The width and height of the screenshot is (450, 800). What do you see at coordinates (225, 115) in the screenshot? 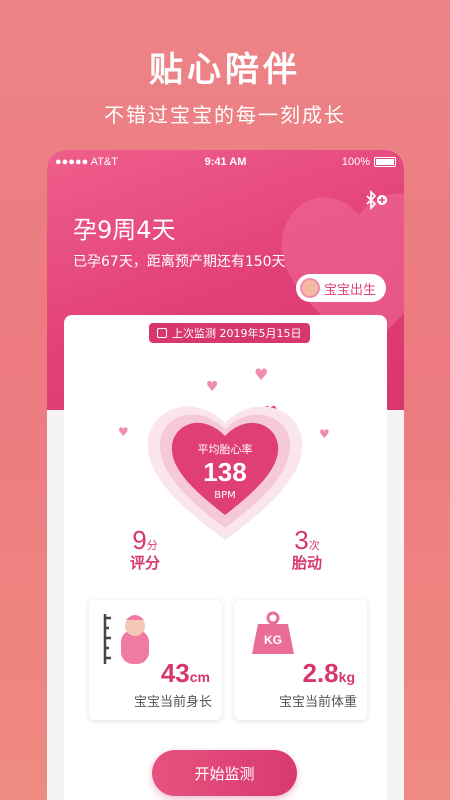
I see `promo-subtitle: 不错过宝宝的每一刻成长` at bounding box center [225, 115].